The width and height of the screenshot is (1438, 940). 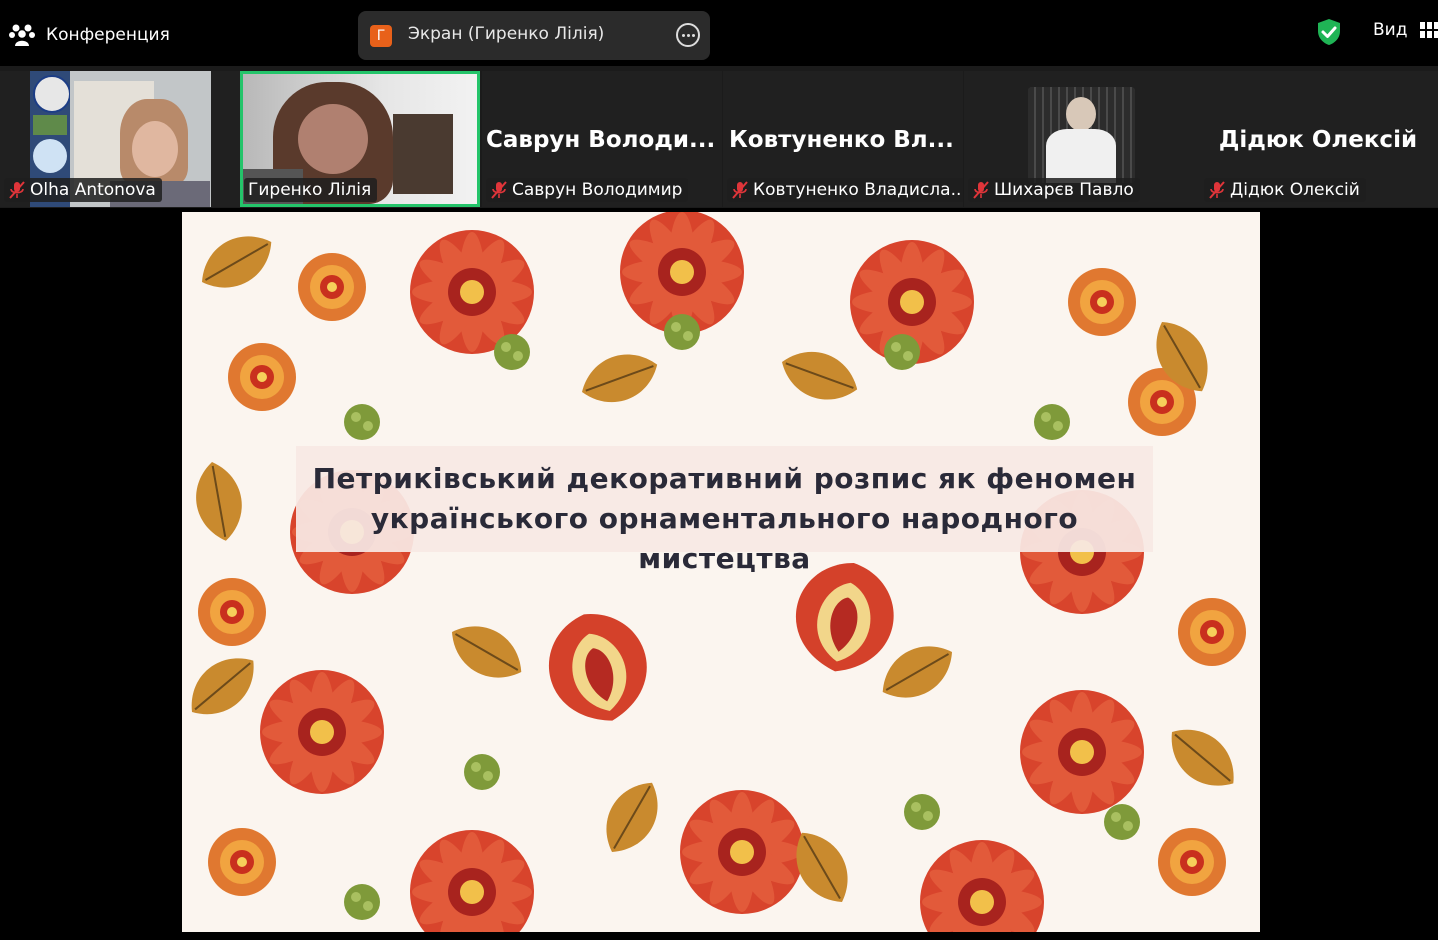 I want to click on participant-photo, so click(x=1081, y=135).